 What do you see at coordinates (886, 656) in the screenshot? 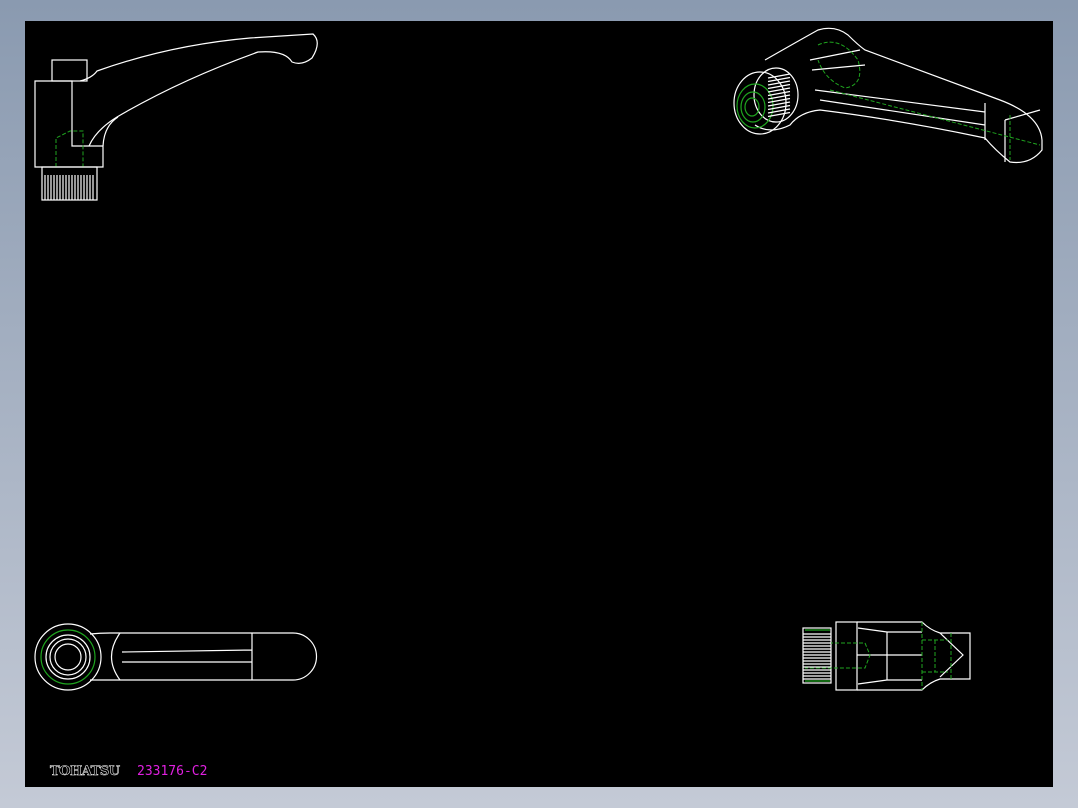
I see `end-view` at bounding box center [886, 656].